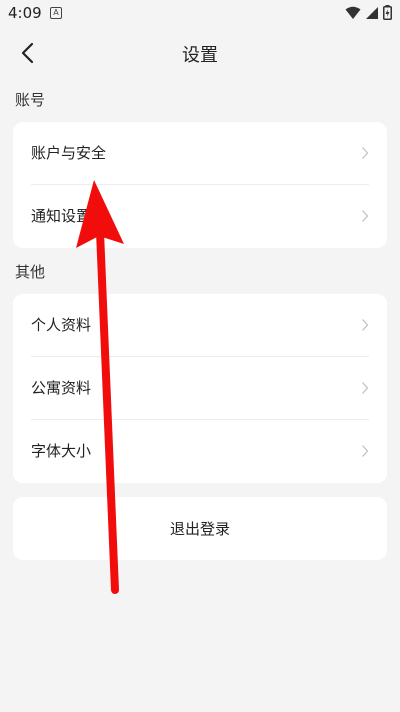  I want to click on row-font-size: 字体大小, so click(200, 451).